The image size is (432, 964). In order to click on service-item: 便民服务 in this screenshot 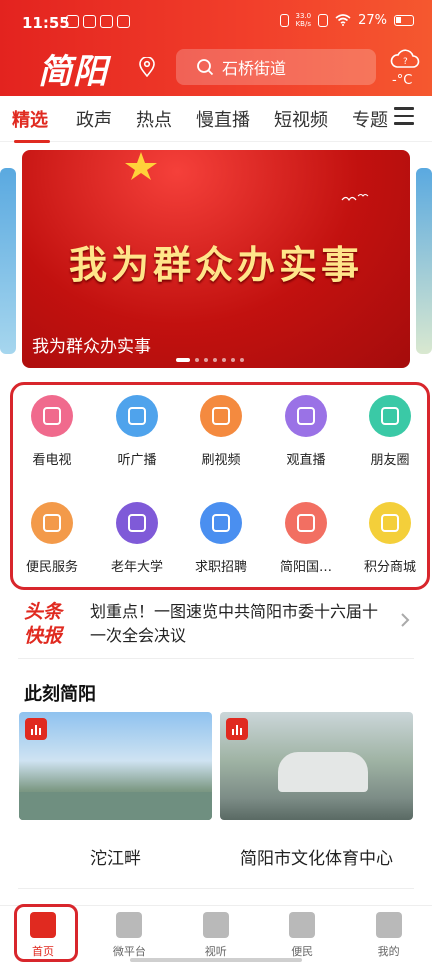, I will do `click(52, 538)`.